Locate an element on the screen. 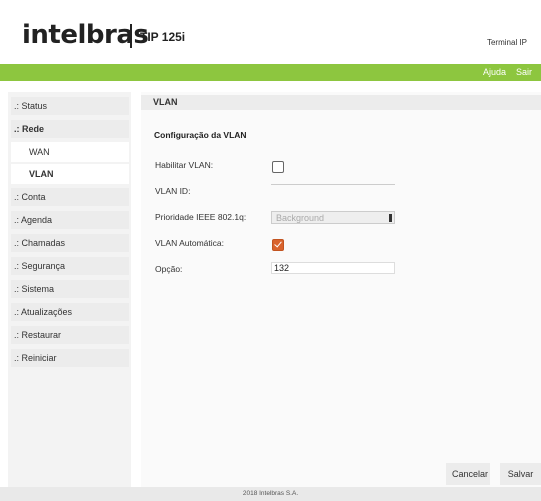  priority-selected-value: Background is located at coordinates (300, 218).